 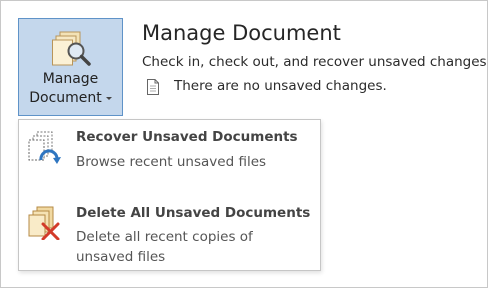 I want to click on delete-documents-icon, so click(x=44, y=223).